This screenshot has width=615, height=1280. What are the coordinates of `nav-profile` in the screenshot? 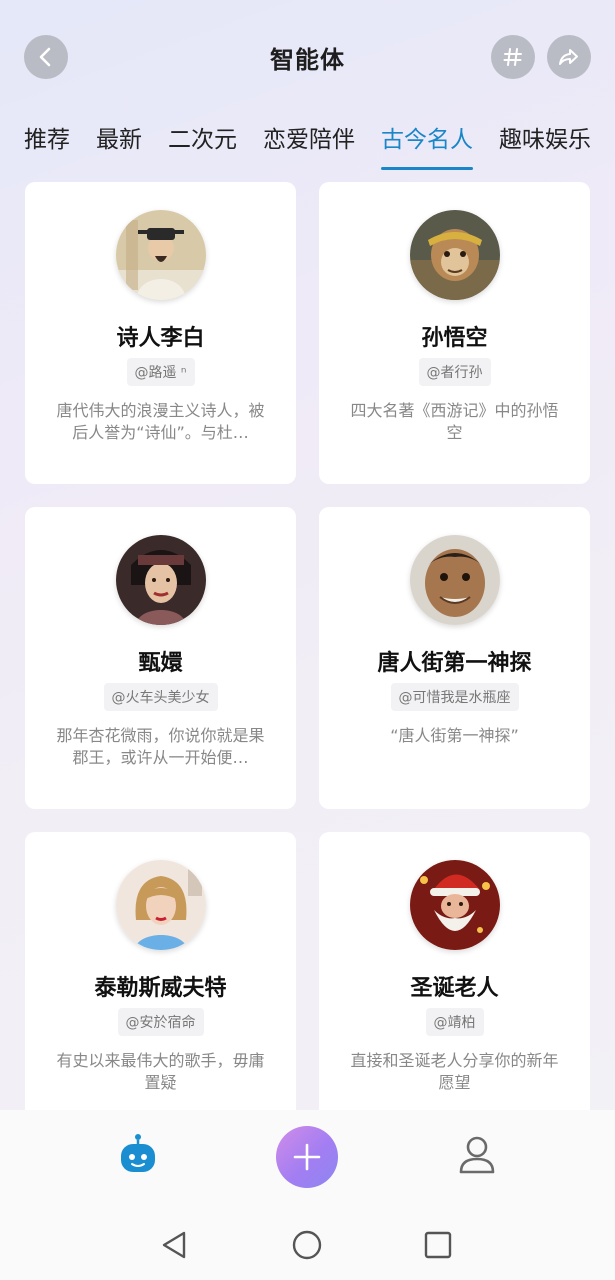 It's located at (477, 1155).